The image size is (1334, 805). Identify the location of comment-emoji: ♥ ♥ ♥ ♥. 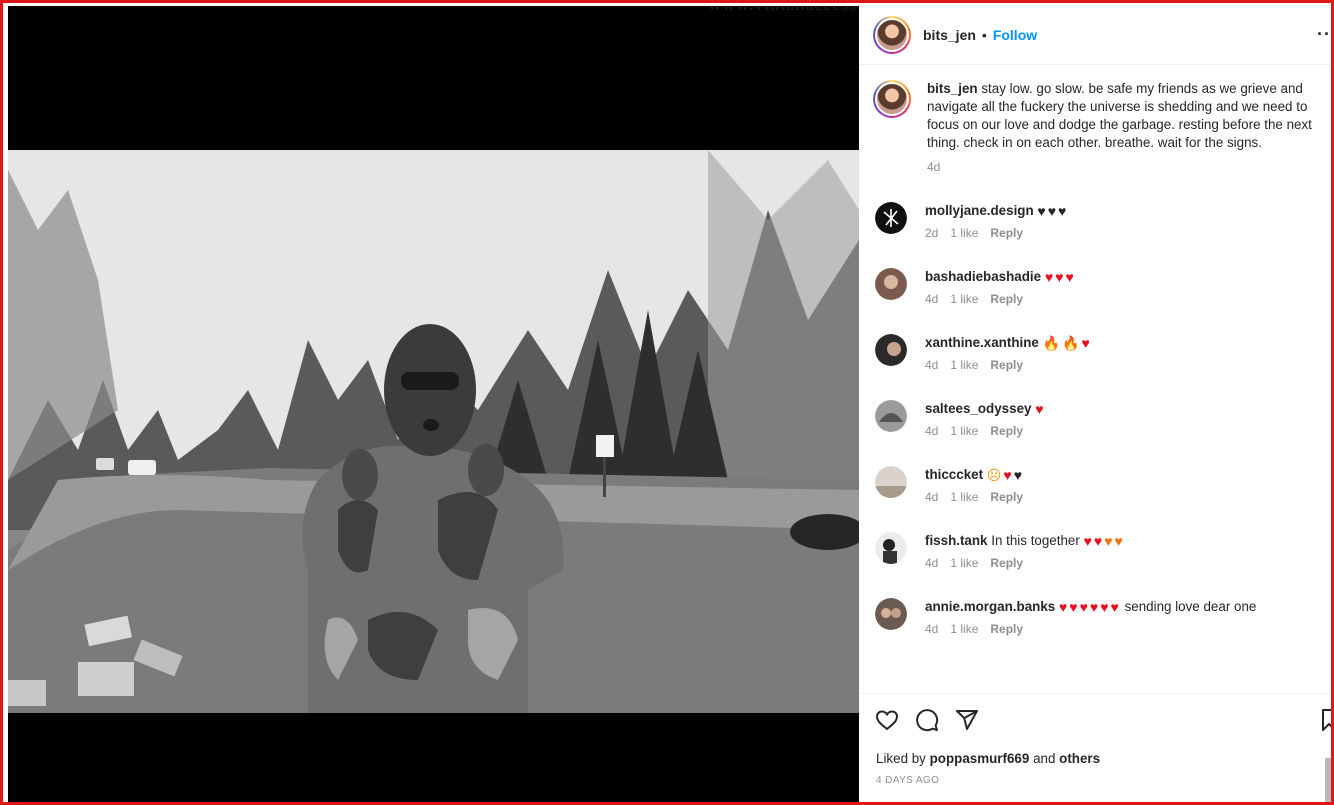
(1103, 541).